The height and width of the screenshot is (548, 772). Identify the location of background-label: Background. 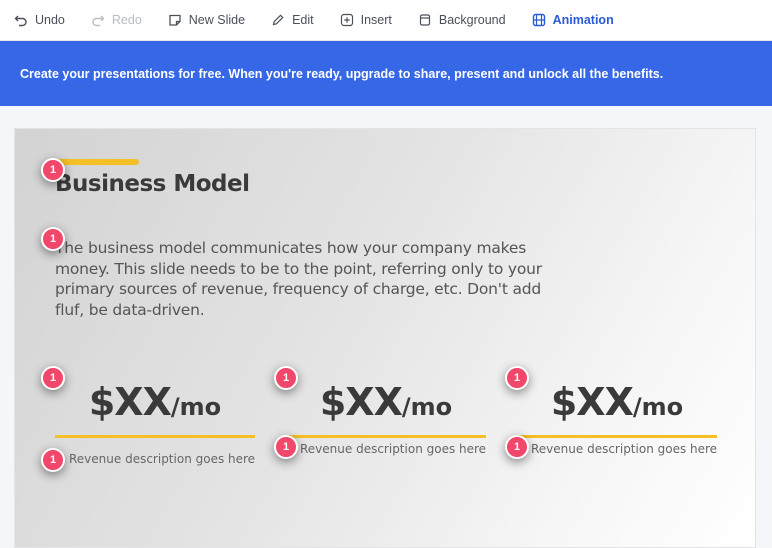
(472, 20).